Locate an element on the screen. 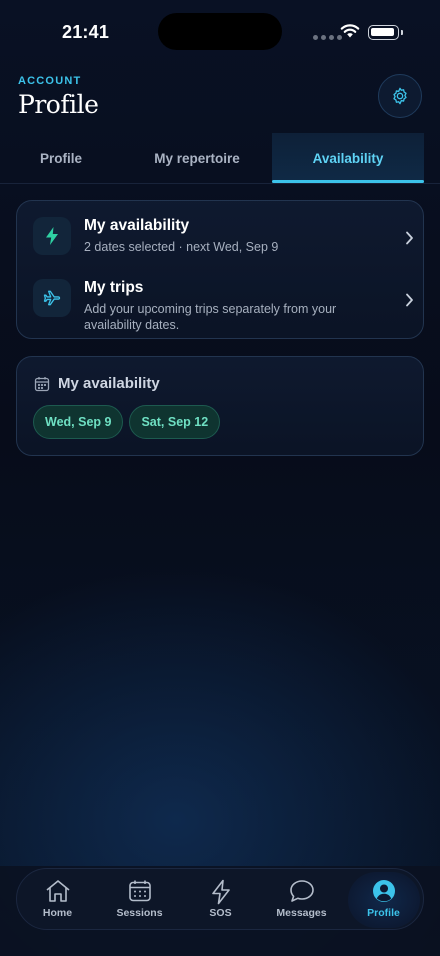 The width and height of the screenshot is (440, 956). bottom-navigation: Home Sessions SOS Messages Profile is located at coordinates (220, 899).